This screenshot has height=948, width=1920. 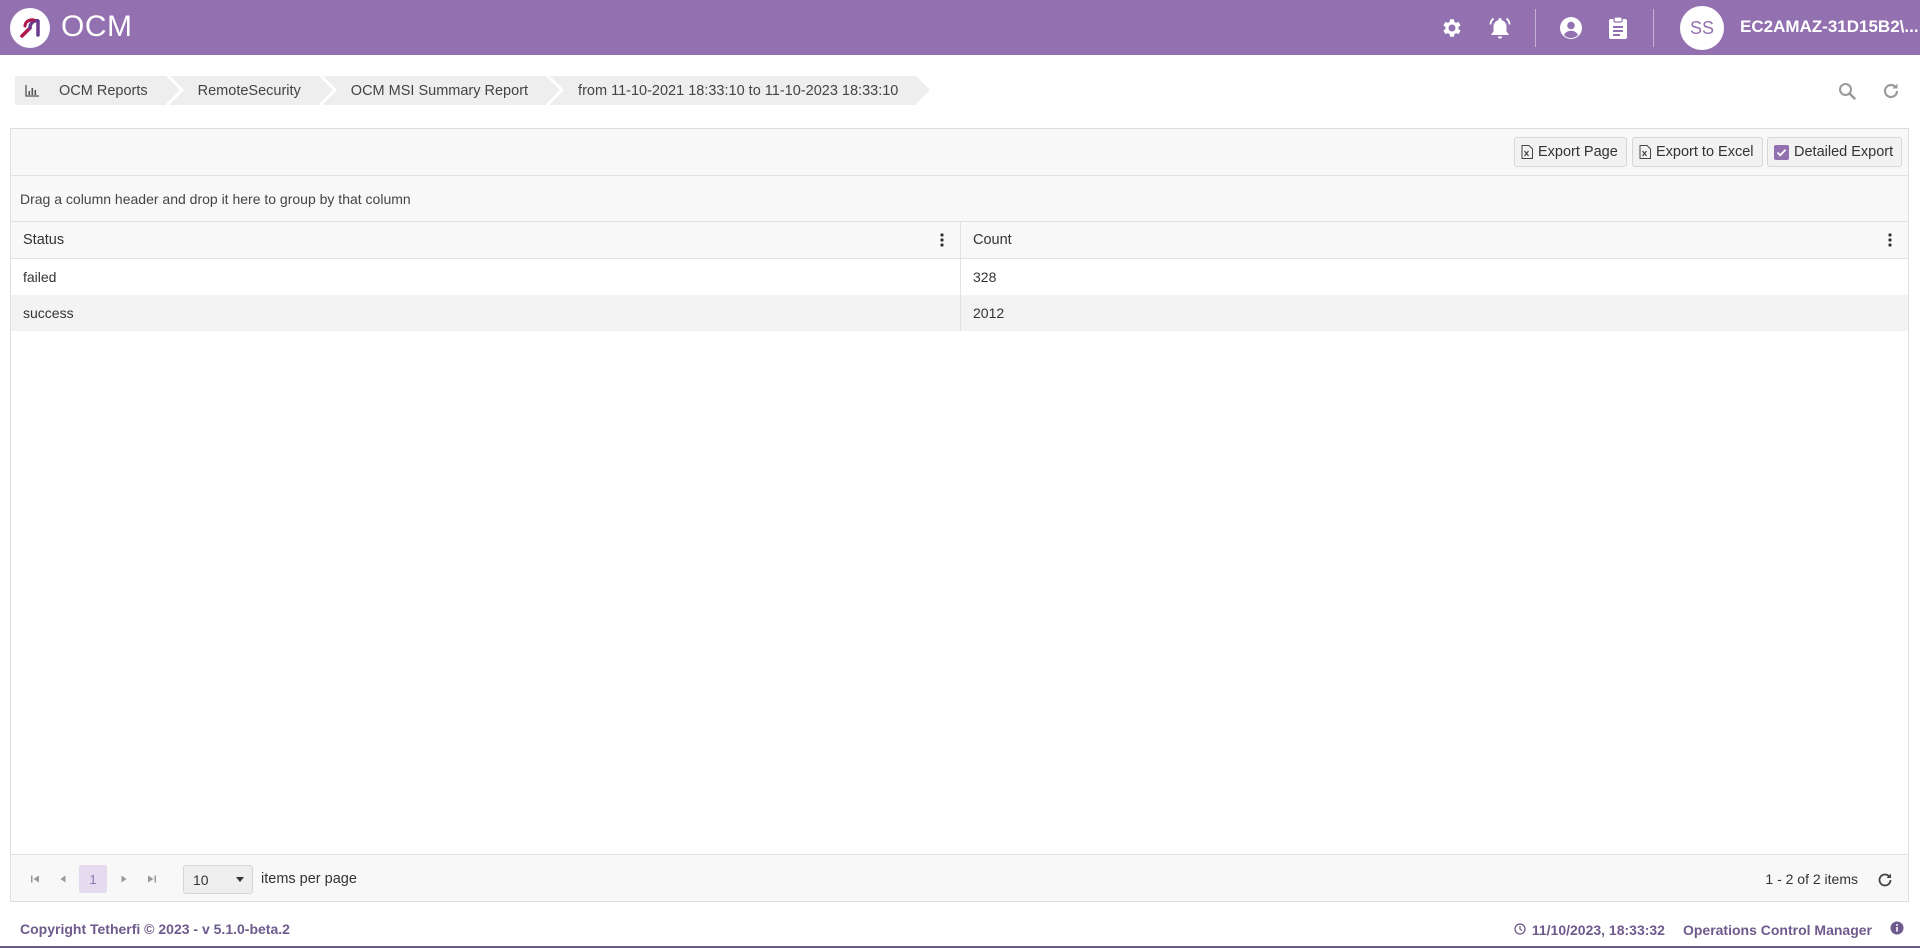 What do you see at coordinates (1598, 929) in the screenshot?
I see `footer-datetime: 11/10/2023, 18:33:32` at bounding box center [1598, 929].